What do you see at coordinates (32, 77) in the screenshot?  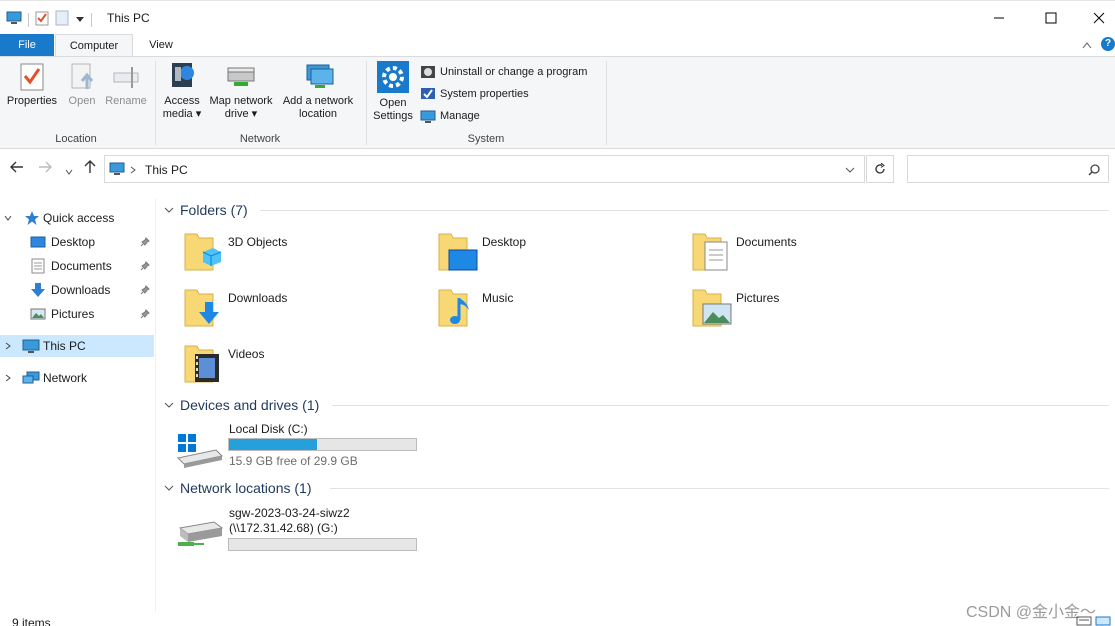 I see `properties-icon` at bounding box center [32, 77].